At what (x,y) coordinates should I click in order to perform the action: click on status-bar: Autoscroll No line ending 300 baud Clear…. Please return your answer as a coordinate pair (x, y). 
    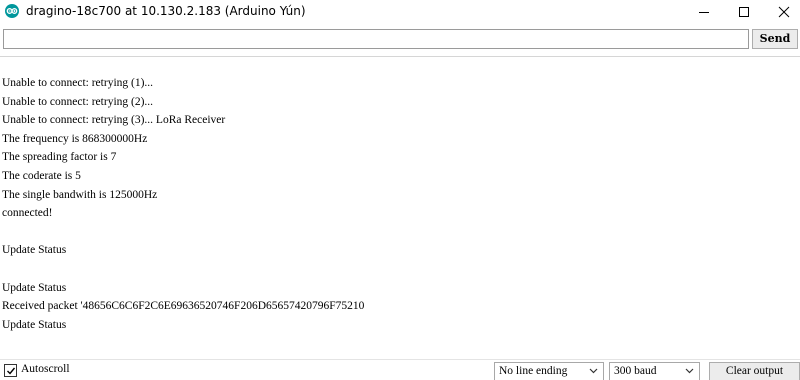
    Looking at the image, I should click on (400, 369).